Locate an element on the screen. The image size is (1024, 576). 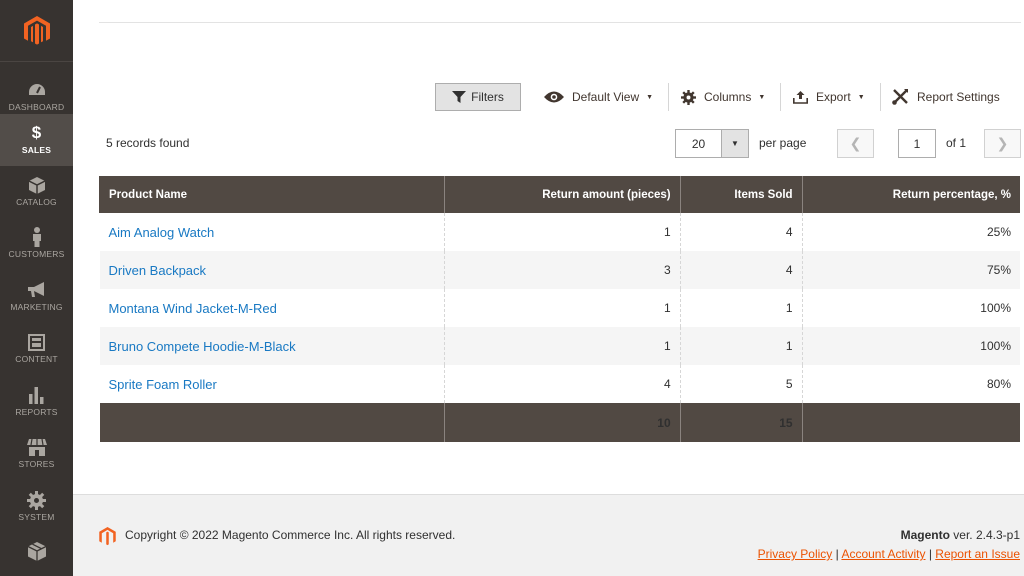
megaphone-icon is located at coordinates (37, 290).